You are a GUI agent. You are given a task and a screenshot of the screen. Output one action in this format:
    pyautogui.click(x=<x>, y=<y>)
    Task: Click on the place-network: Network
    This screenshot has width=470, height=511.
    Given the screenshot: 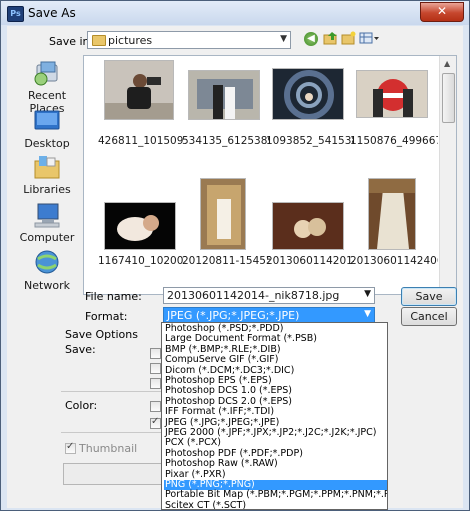 What is the action you would take?
    pyautogui.click(x=47, y=270)
    